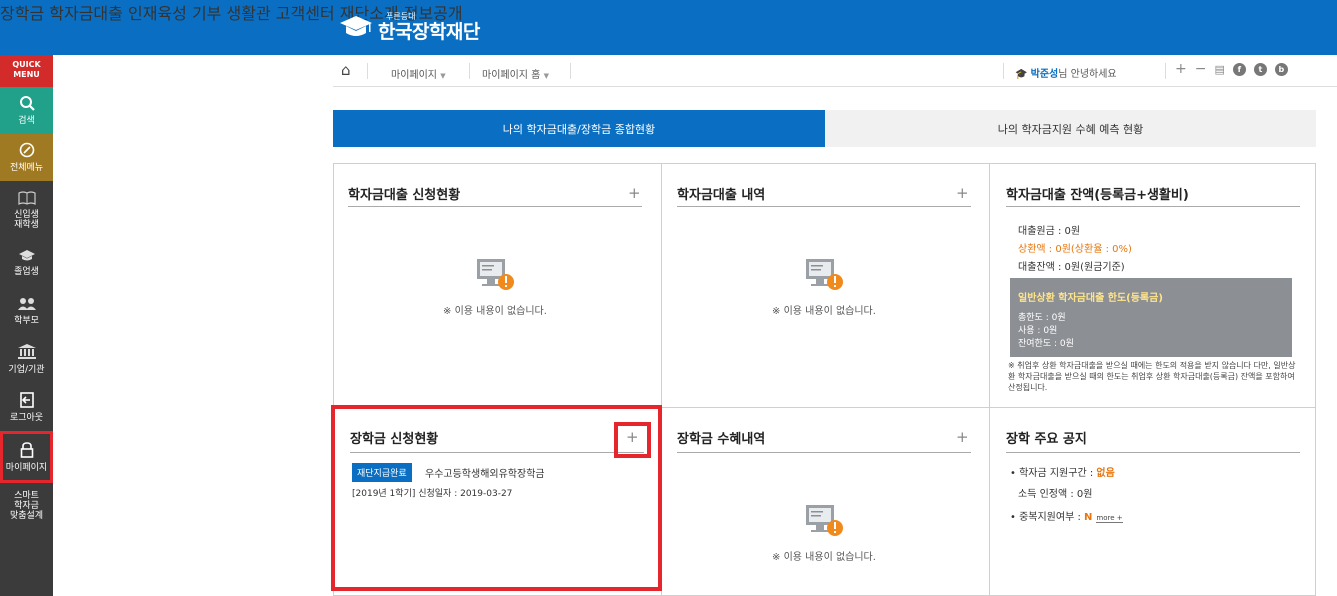  Describe the element at coordinates (1038, 331) in the screenshot. I see `limit-used: 사용 : 0원` at that location.